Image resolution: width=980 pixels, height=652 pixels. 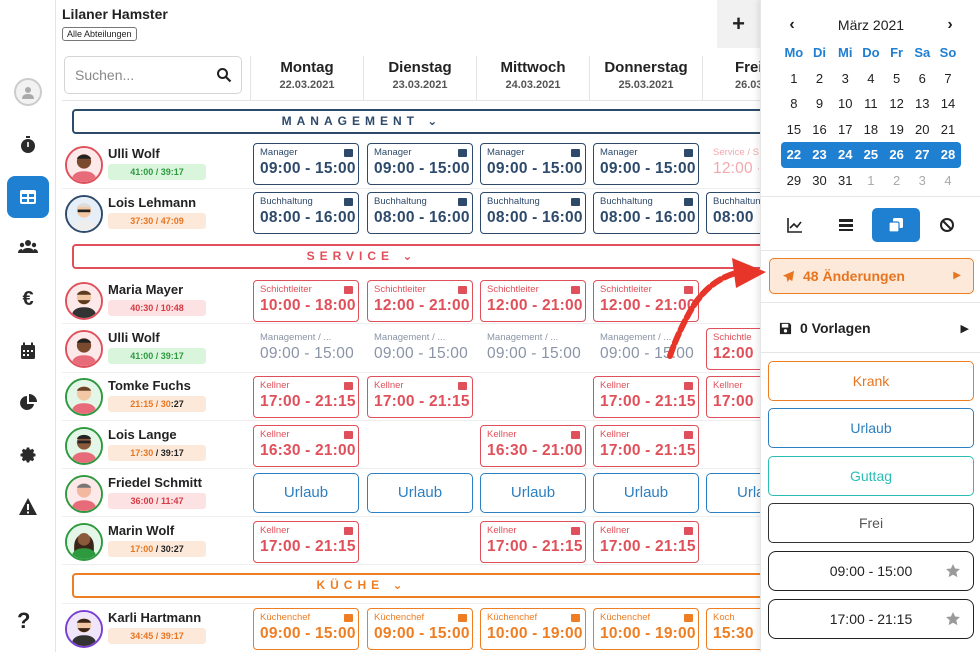 What do you see at coordinates (795, 225) in the screenshot?
I see `tab-statistics` at bounding box center [795, 225].